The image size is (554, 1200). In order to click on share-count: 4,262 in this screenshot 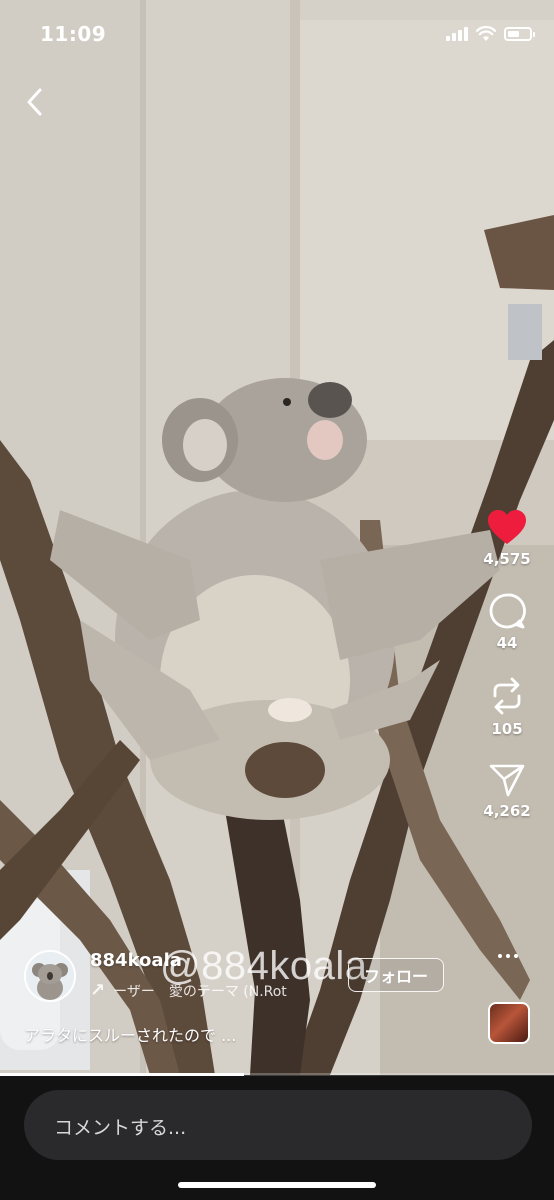, I will do `click(507, 811)`.